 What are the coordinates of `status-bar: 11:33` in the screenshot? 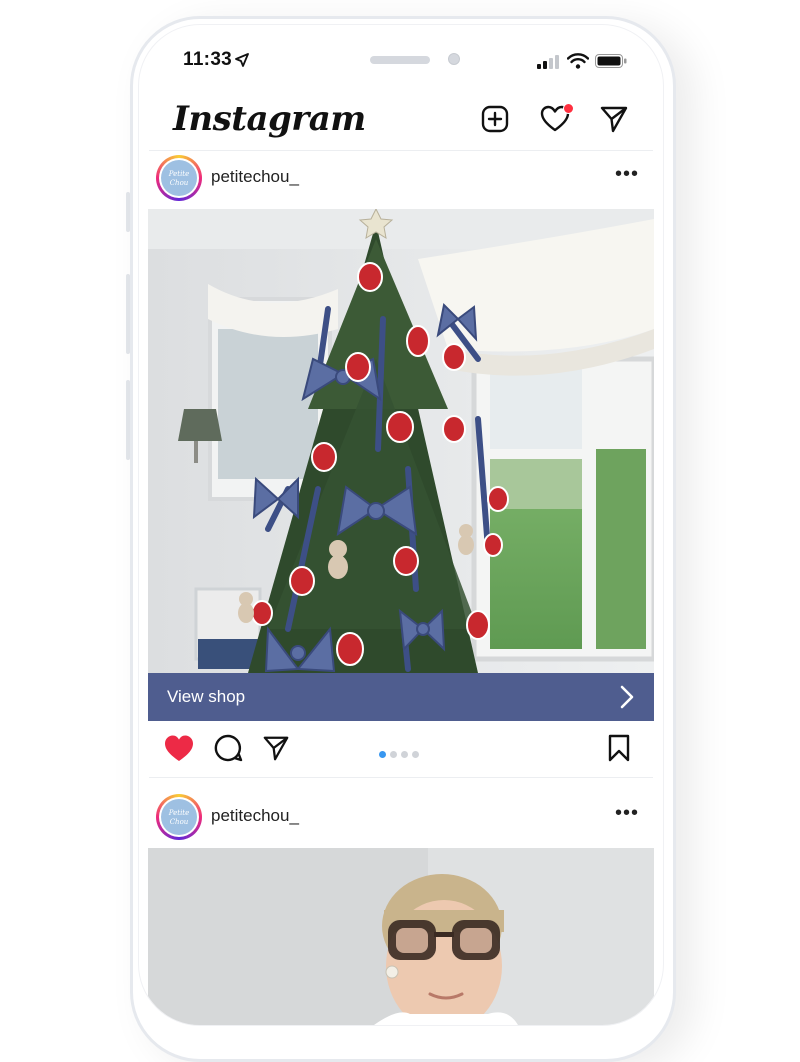 It's located at (401, 60).